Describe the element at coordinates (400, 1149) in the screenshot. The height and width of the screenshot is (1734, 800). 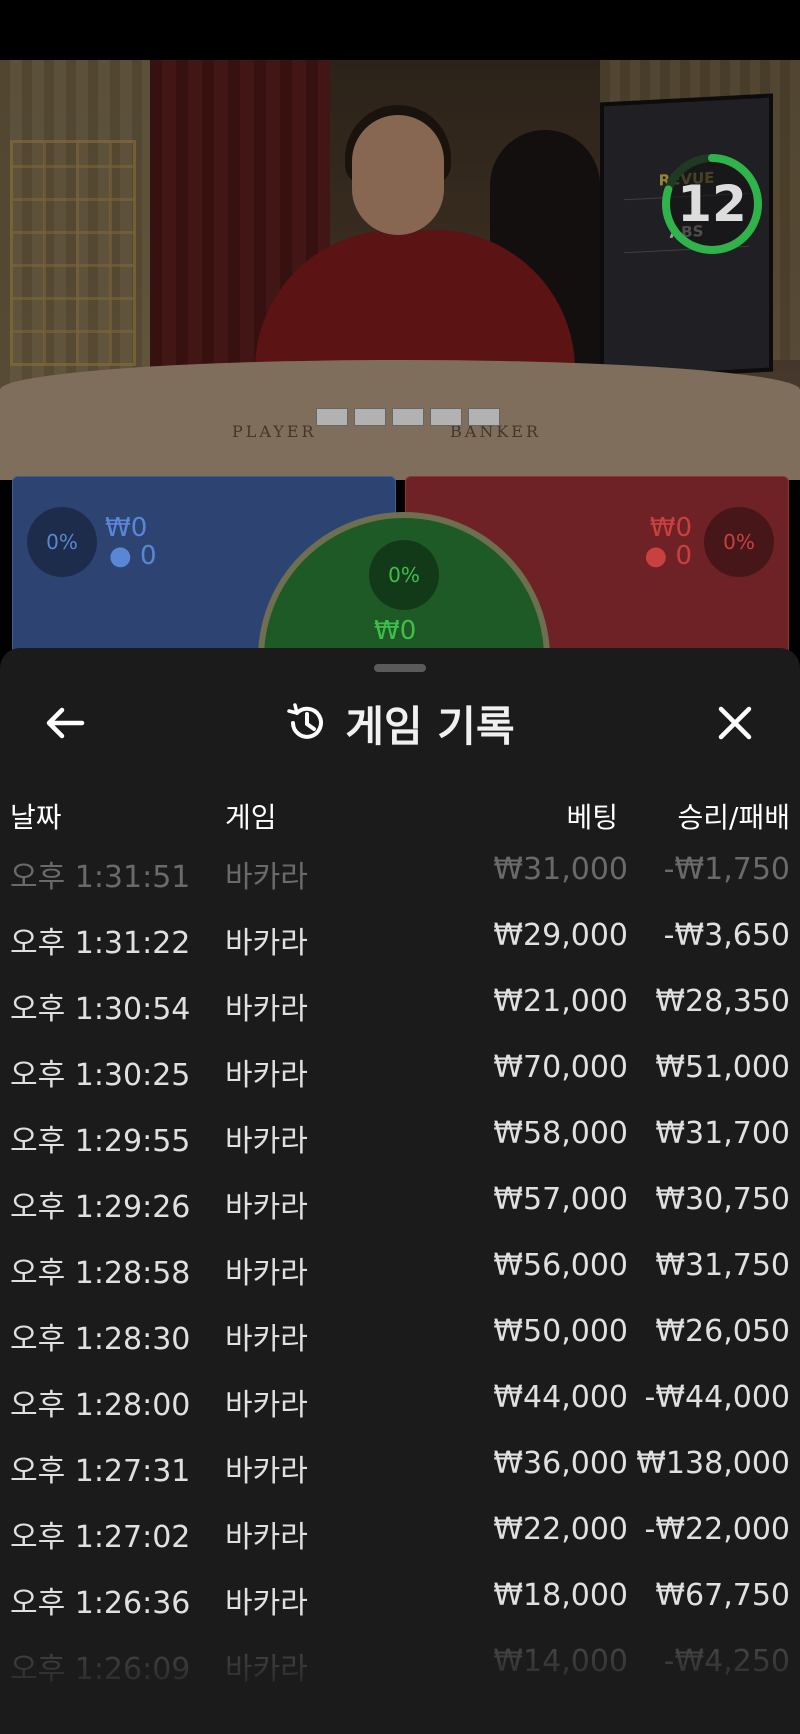
I see `history-row: 오후 1:29:55 바카라 ₩58,000 ₩31,700` at that location.